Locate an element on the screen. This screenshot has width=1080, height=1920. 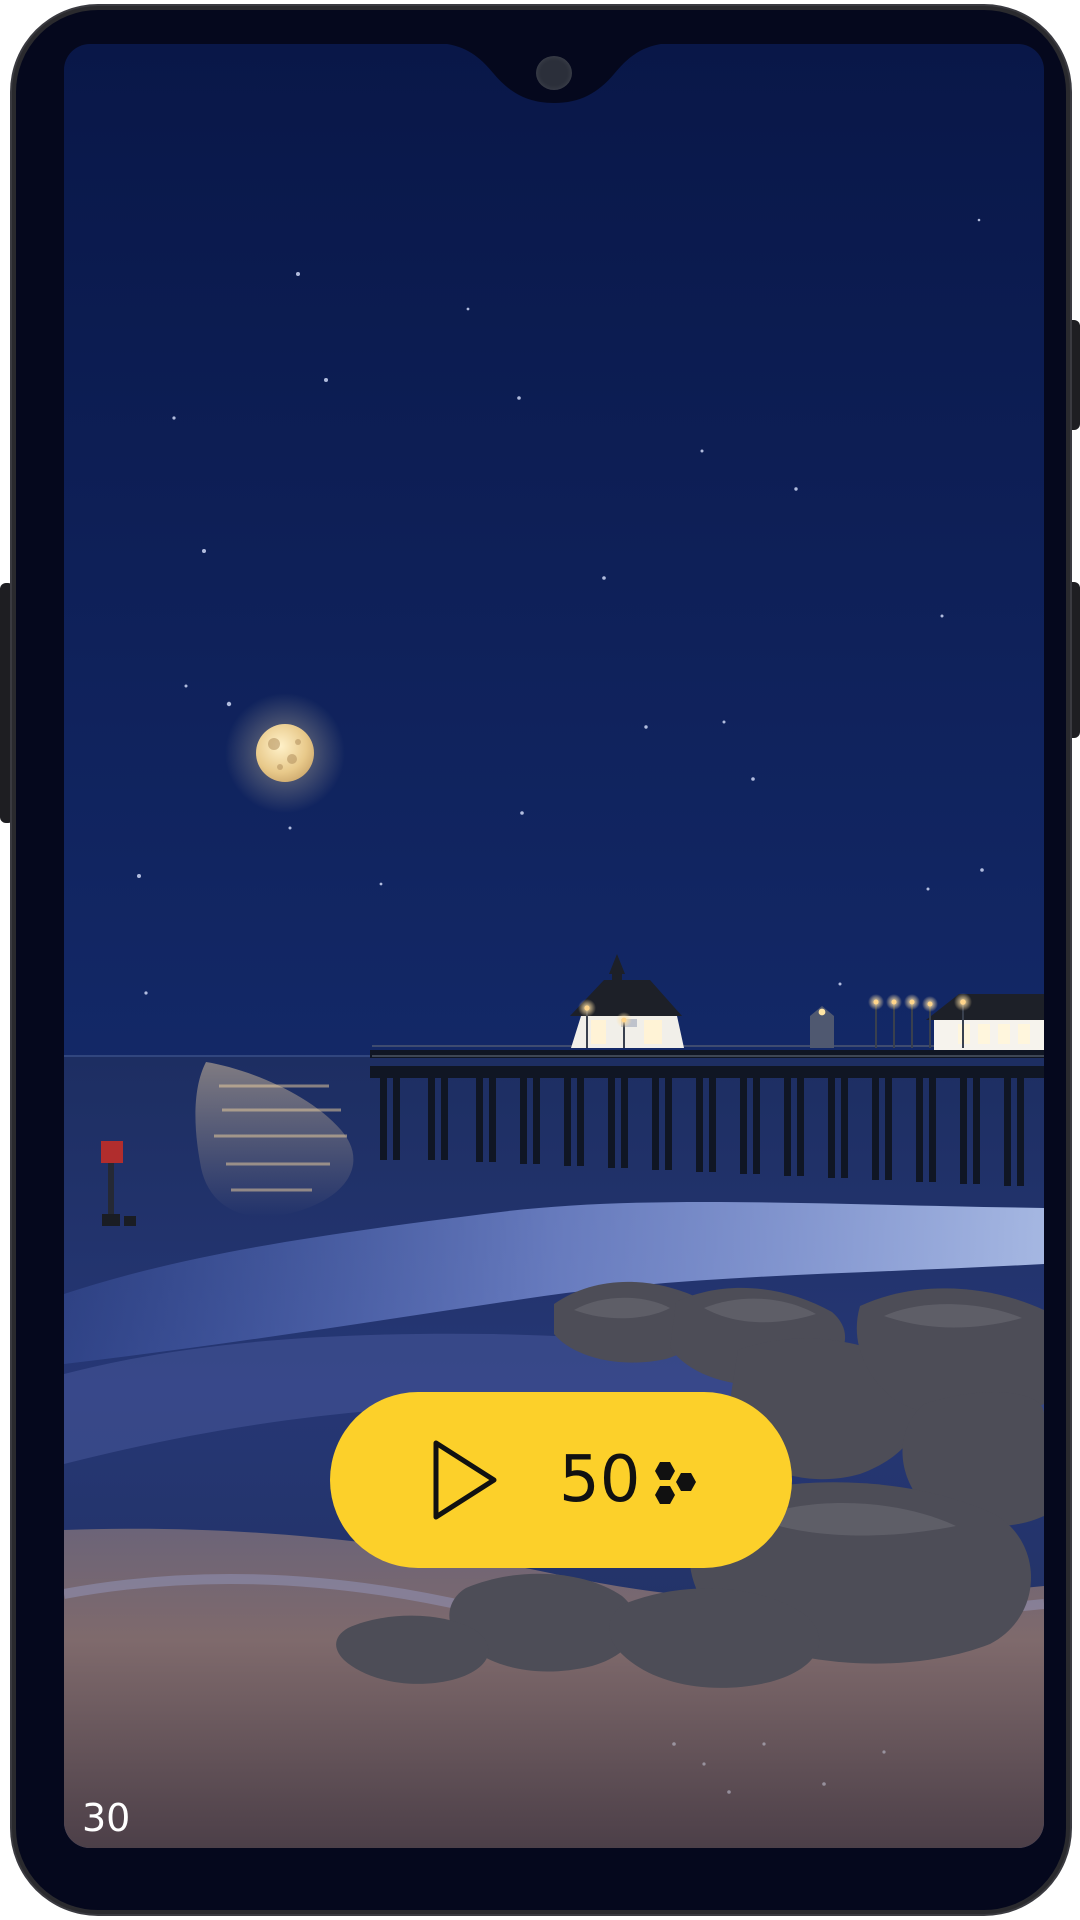
corner-counter: 30 is located at coordinates (106, 1818).